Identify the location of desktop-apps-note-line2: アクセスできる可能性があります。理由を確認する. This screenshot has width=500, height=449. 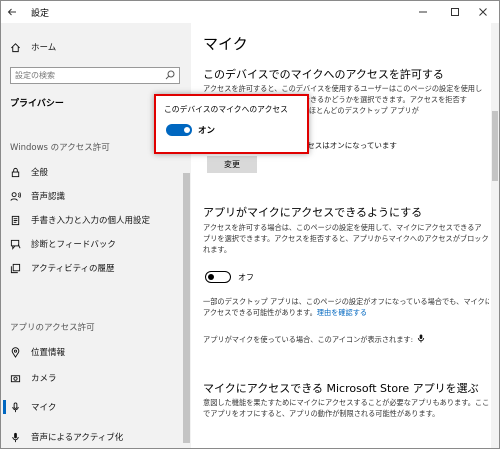
(285, 313).